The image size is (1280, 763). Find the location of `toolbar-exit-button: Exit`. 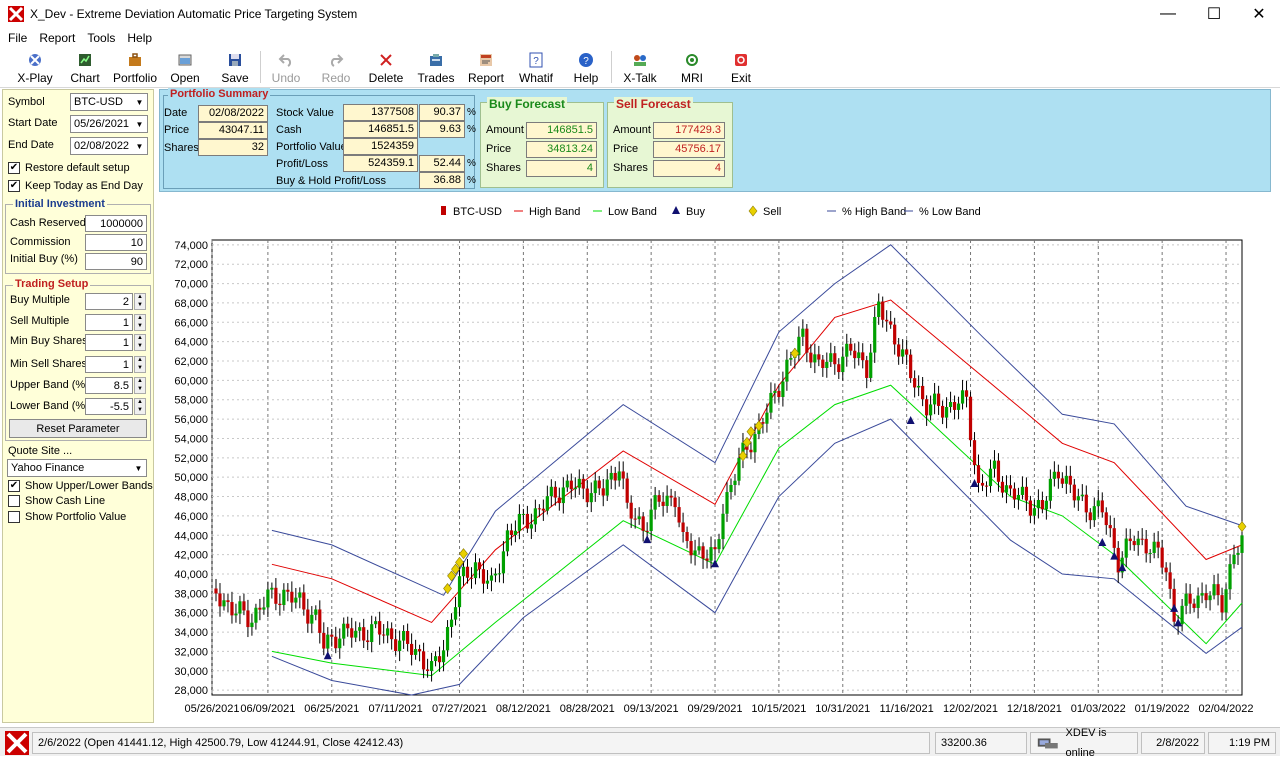

toolbar-exit-button: Exit is located at coordinates (741, 67).